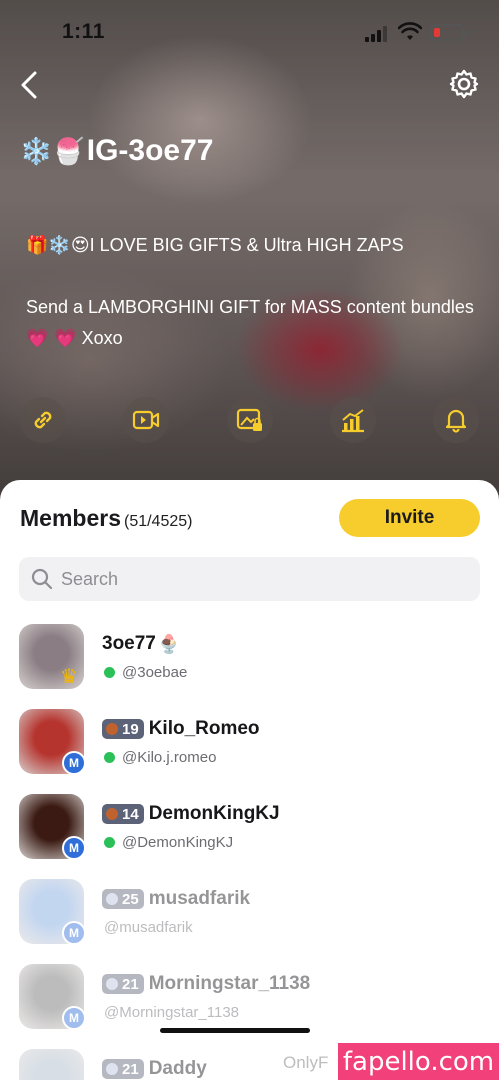 This screenshot has width=499, height=1080. Describe the element at coordinates (410, 31) in the screenshot. I see `wifi-icon` at that location.